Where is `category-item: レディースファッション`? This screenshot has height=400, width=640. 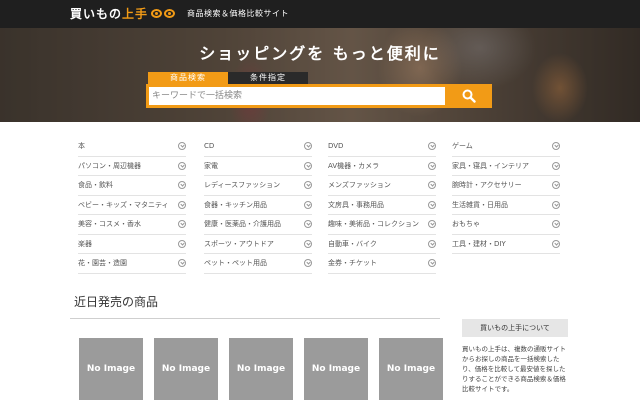
category-item: レディースファッション is located at coordinates (258, 186).